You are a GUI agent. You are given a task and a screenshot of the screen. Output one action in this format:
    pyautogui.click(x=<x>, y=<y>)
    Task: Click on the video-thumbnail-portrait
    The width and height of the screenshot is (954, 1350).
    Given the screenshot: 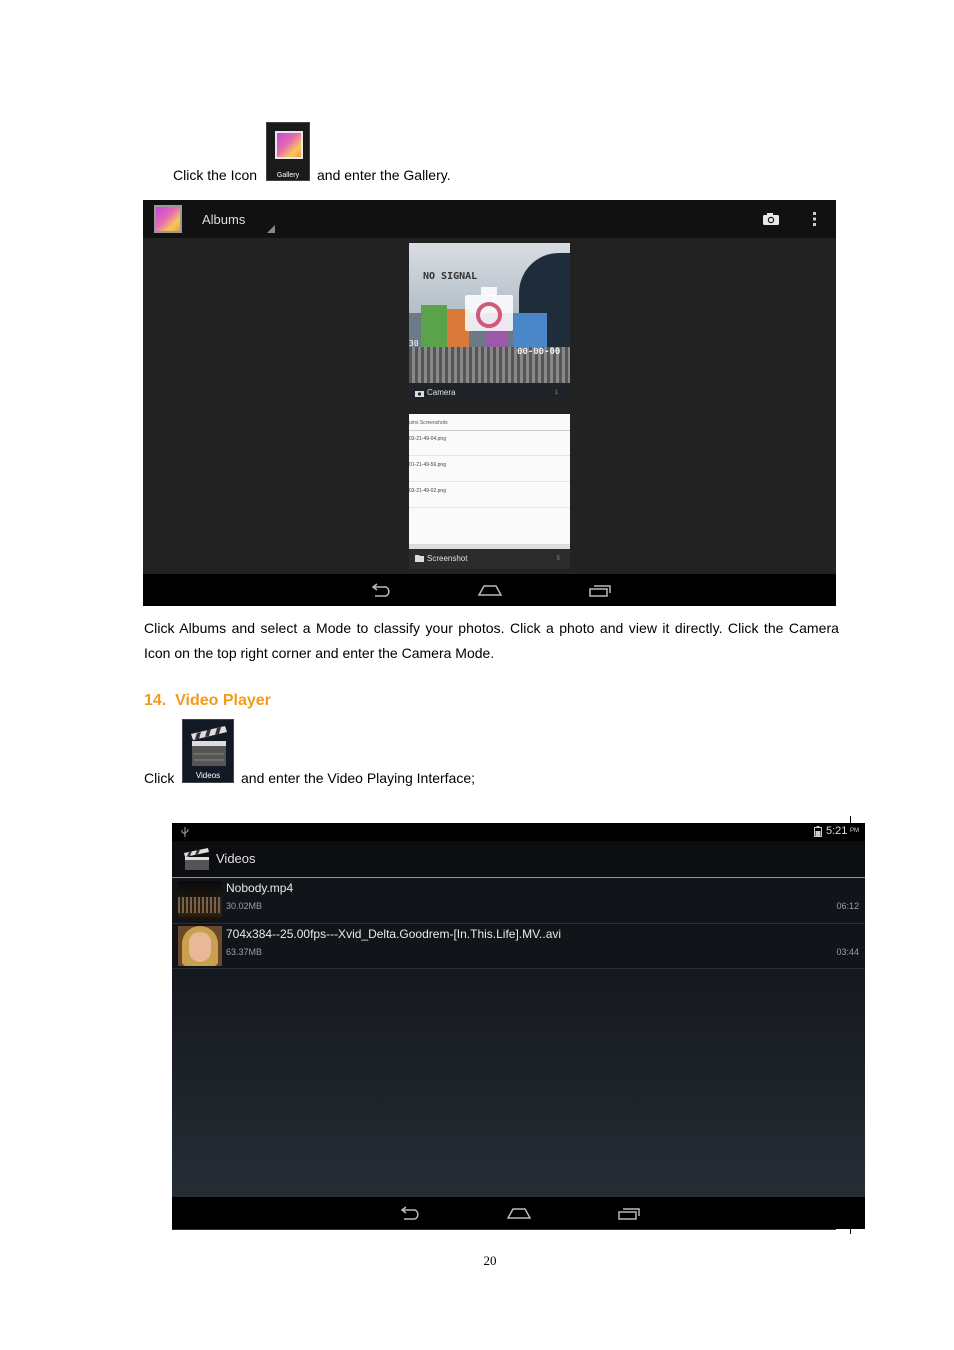 What is the action you would take?
    pyautogui.click(x=200, y=946)
    